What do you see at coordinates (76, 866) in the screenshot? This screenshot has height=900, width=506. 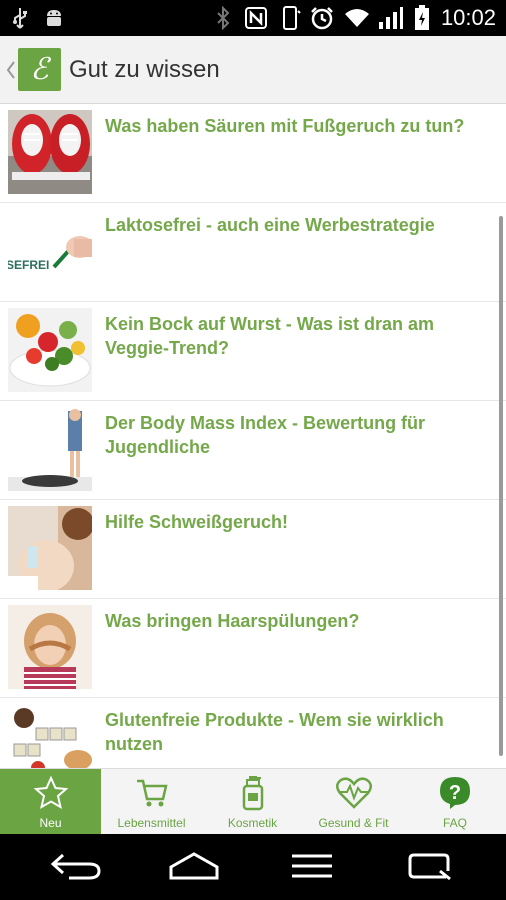 I see `back-nav-icon` at bounding box center [76, 866].